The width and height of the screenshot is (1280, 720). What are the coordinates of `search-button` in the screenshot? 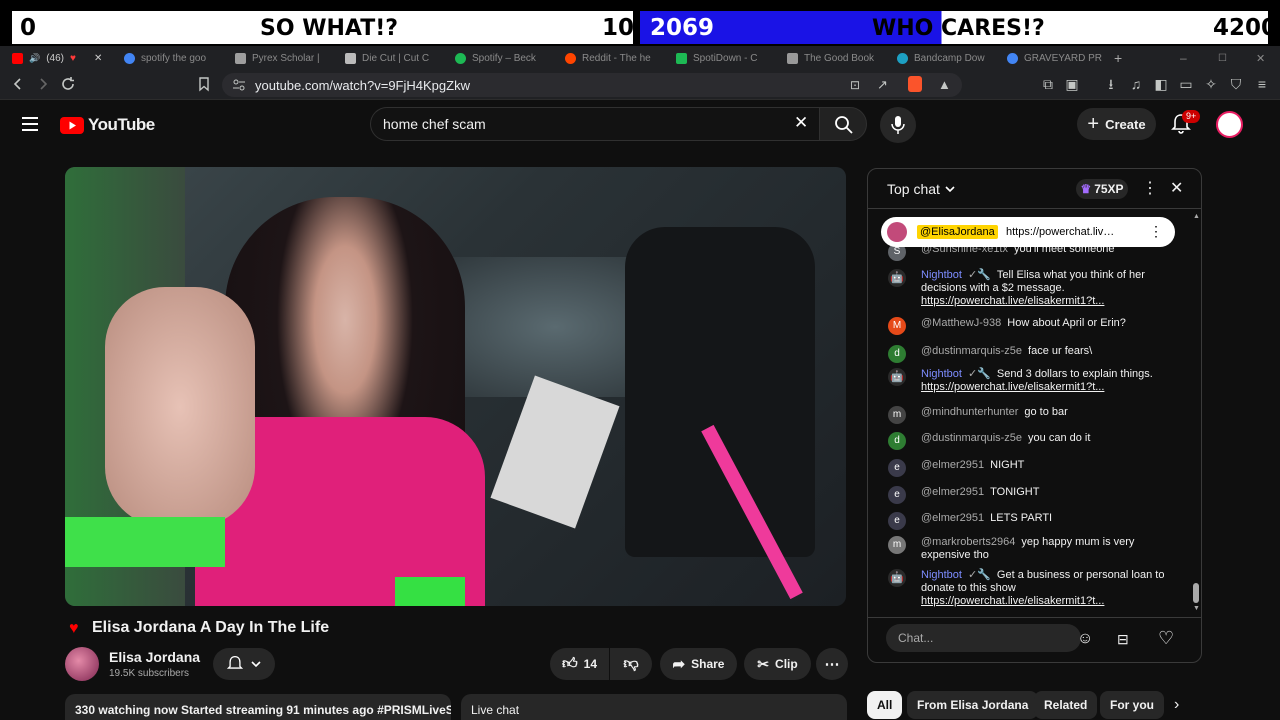 It's located at (843, 124).